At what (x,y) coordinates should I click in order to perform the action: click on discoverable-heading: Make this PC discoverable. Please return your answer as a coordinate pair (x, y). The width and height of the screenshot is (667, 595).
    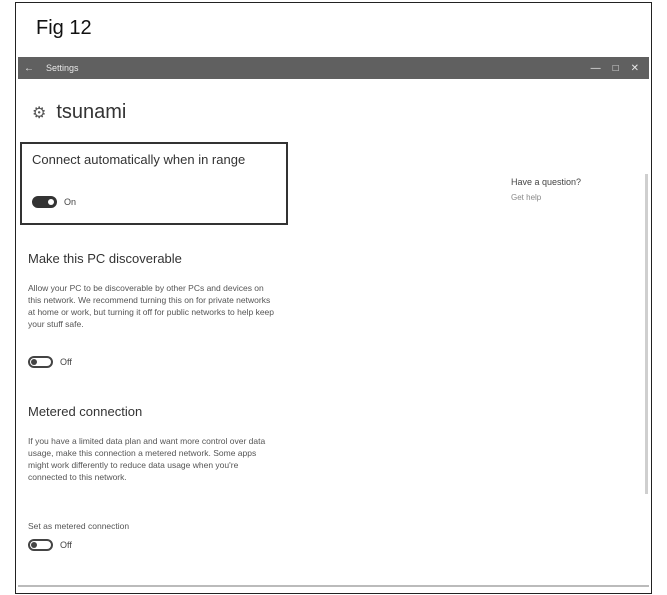
    Looking at the image, I should click on (105, 258).